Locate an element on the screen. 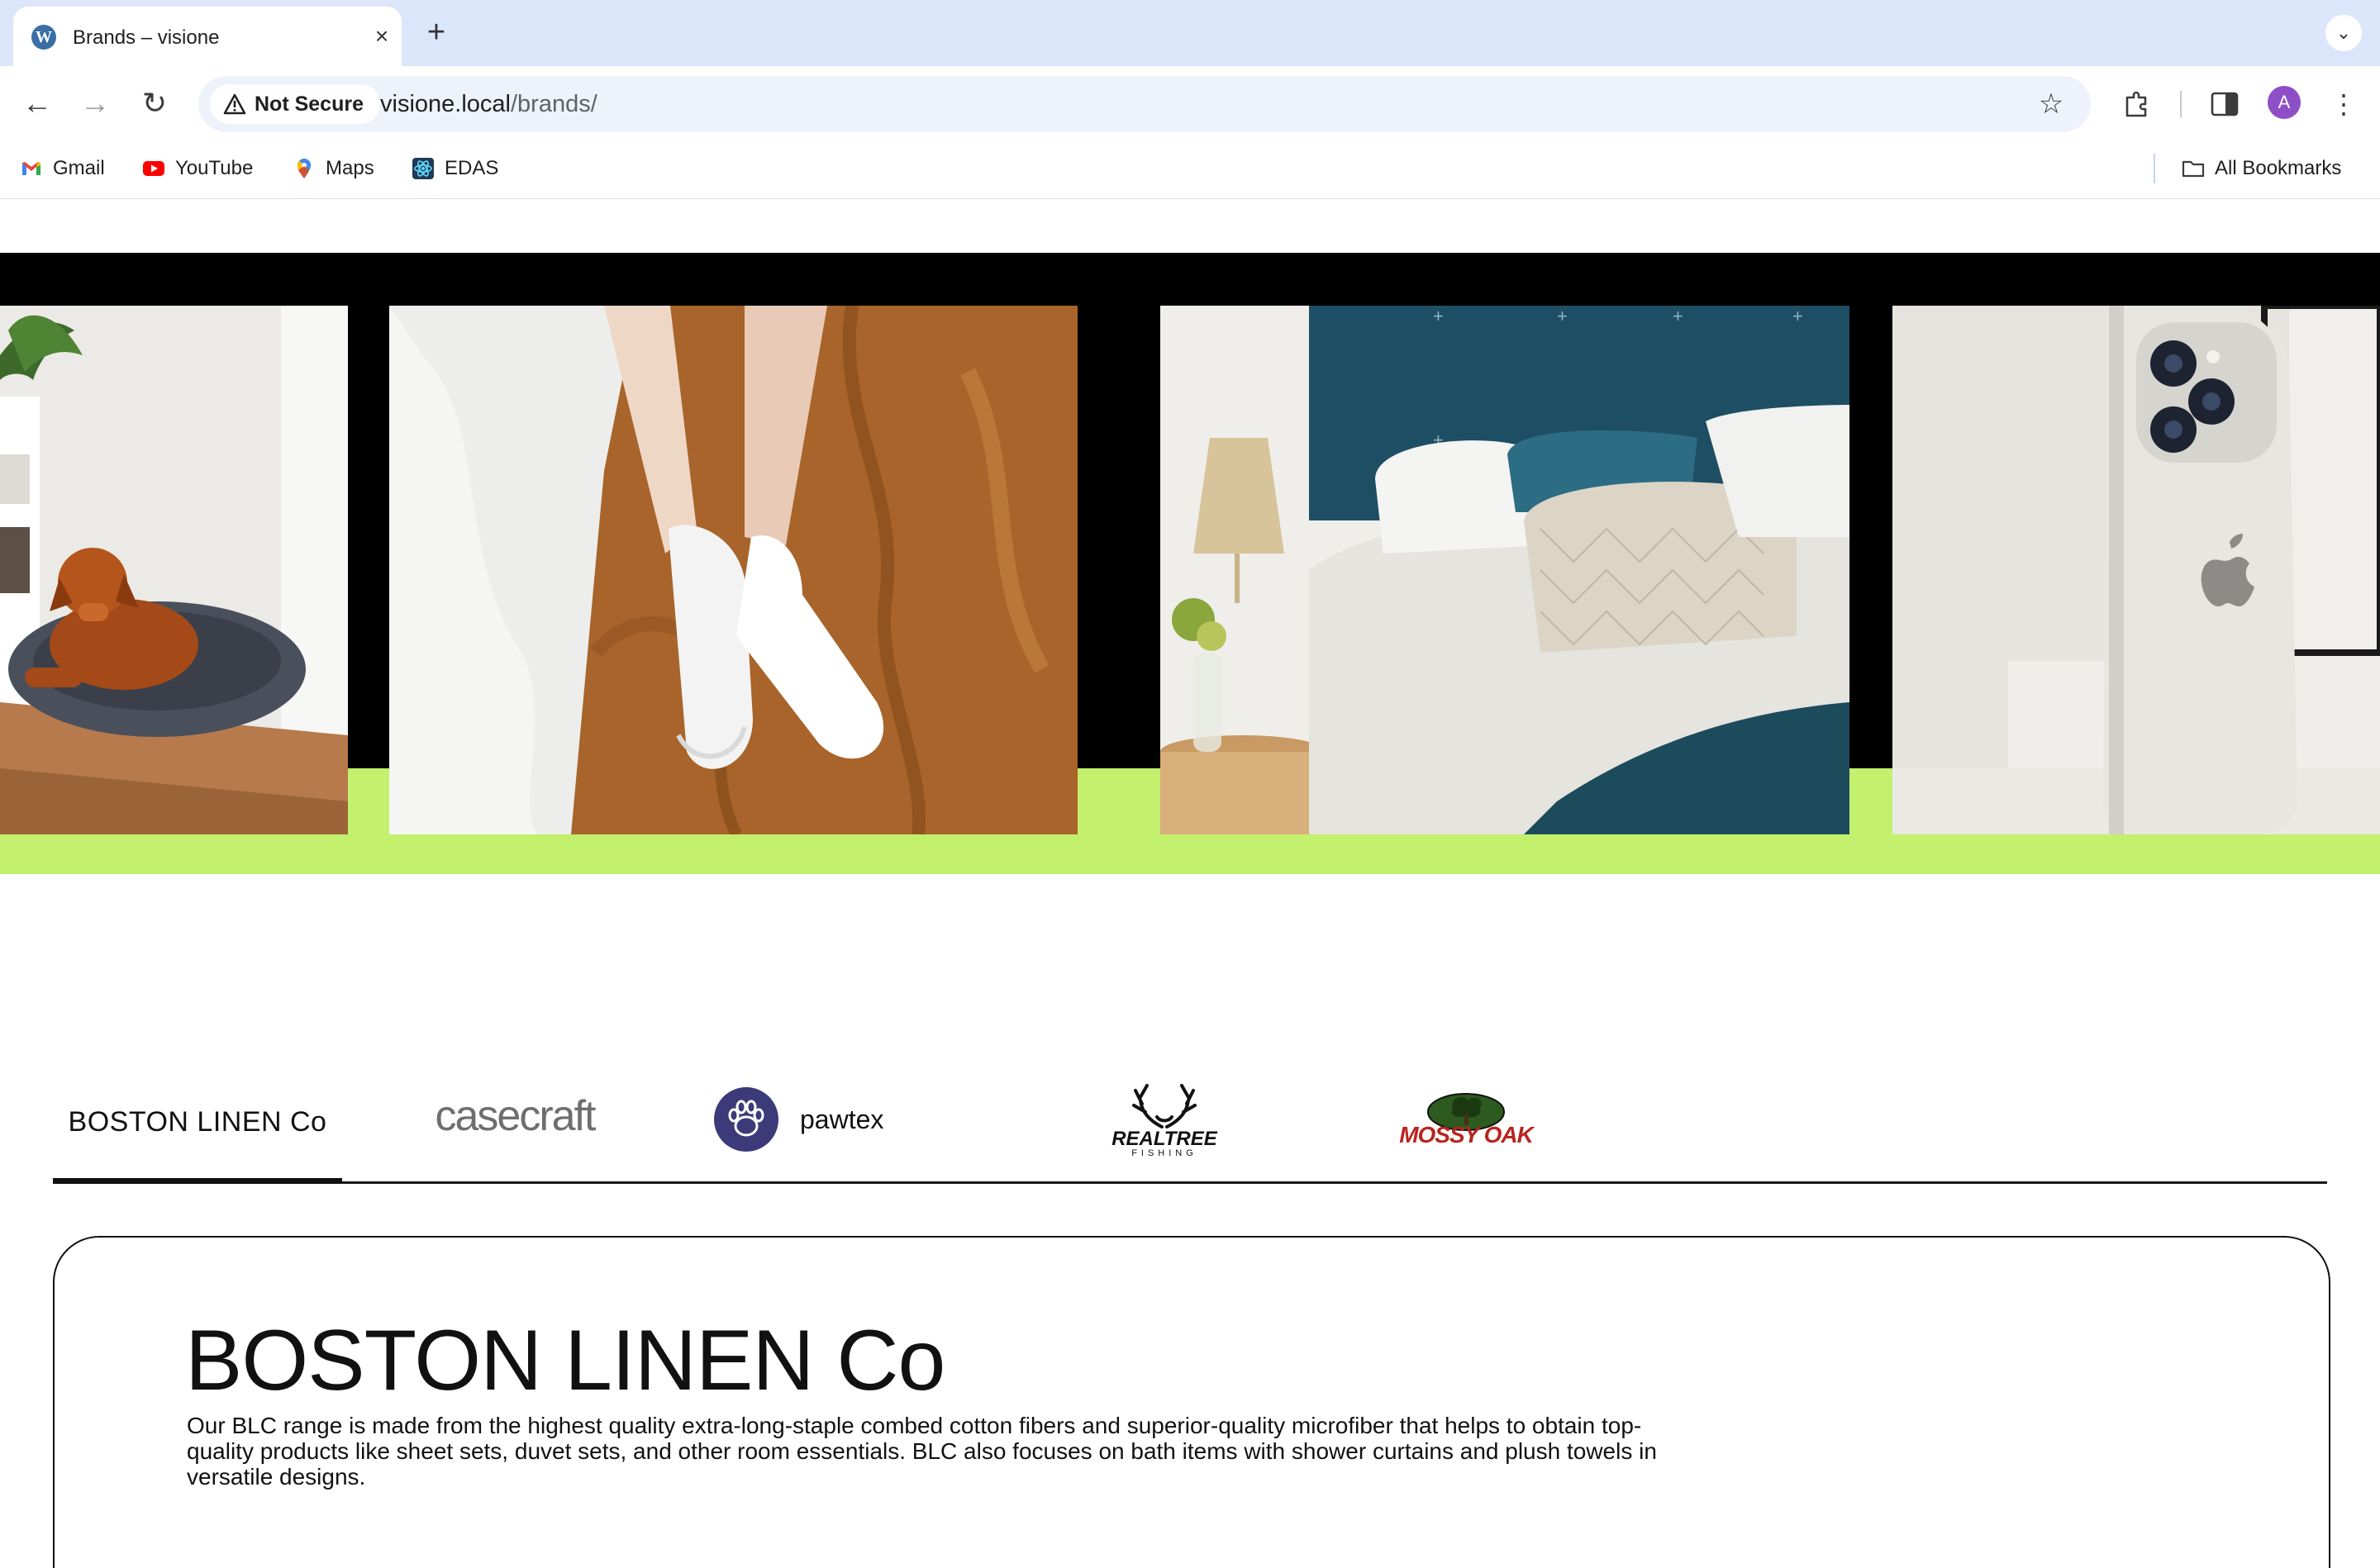 Image resolution: width=2380 pixels, height=1568 pixels. url-host: visione.local is located at coordinates (445, 104).